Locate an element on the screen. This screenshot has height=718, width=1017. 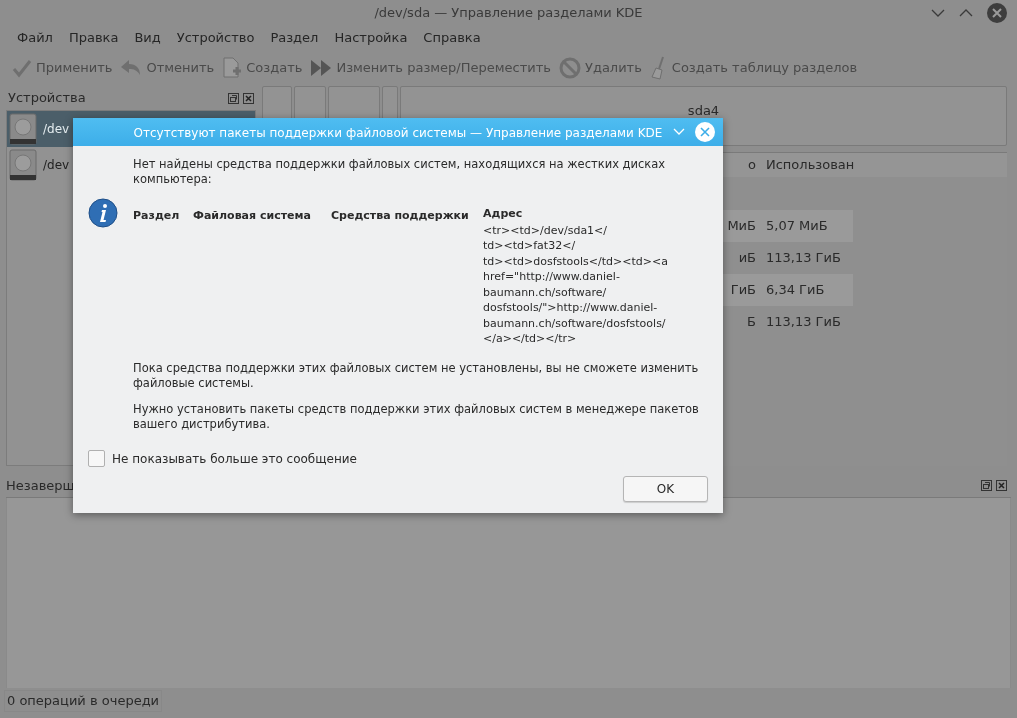
checkbox-label: Не показывать больше это сообщение is located at coordinates (234, 459).